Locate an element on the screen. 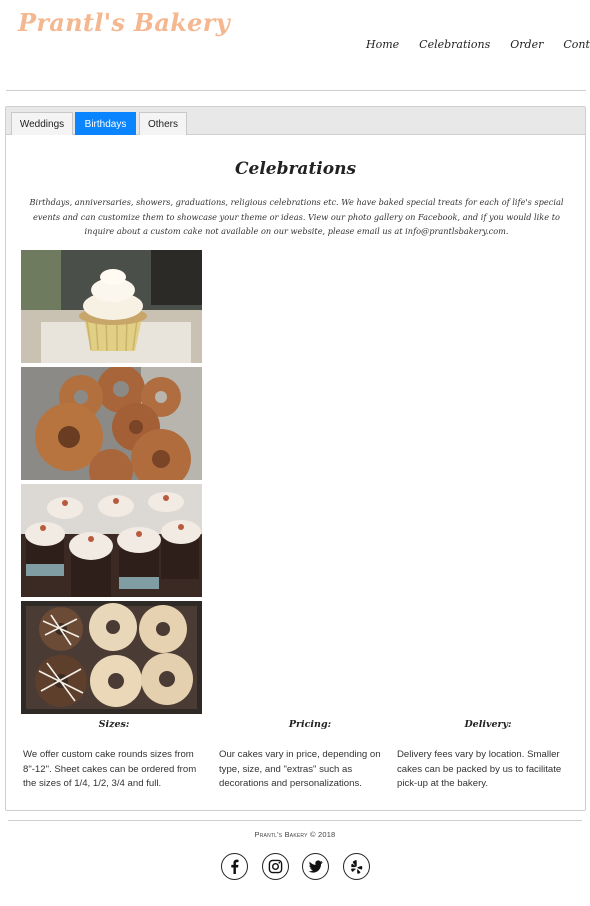  twitter-icon is located at coordinates (315, 866).